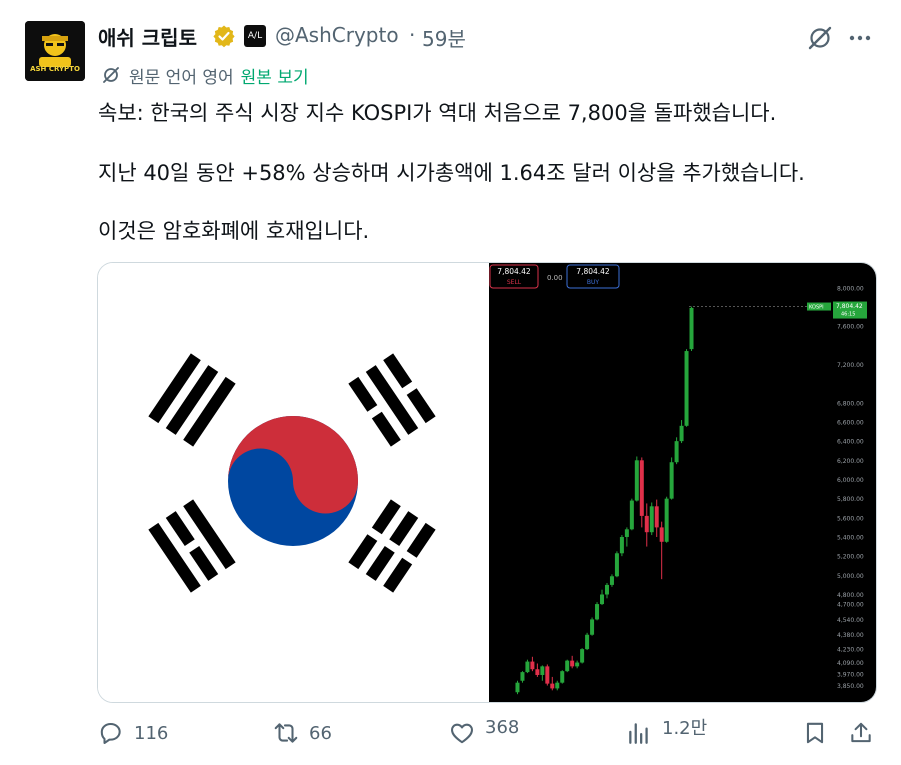 This screenshot has width=901, height=765. Describe the element at coordinates (850, 576) in the screenshot. I see `y-tick-label: 5,000.00` at that location.